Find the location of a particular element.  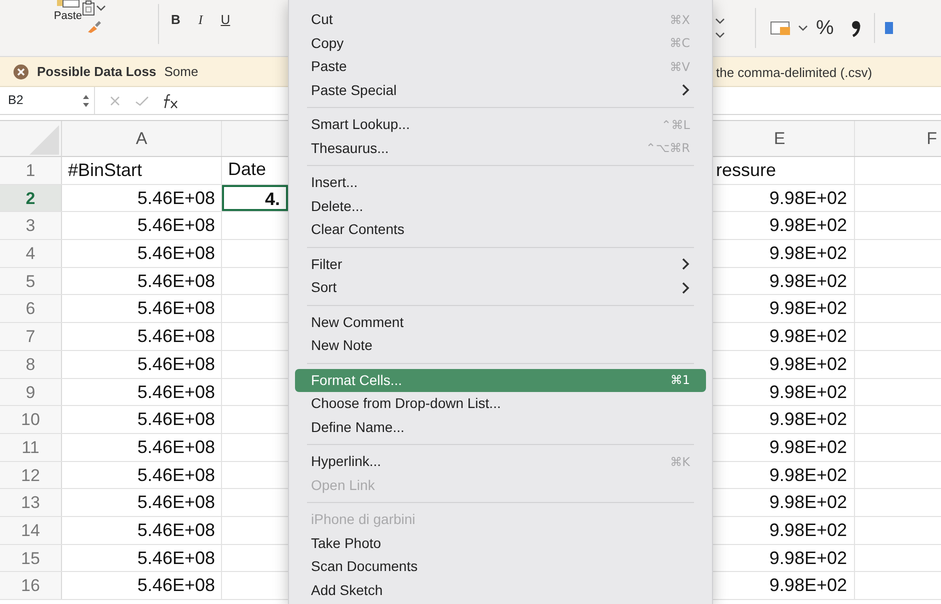

shortcut-label: ⌃⌘L is located at coordinates (675, 125).